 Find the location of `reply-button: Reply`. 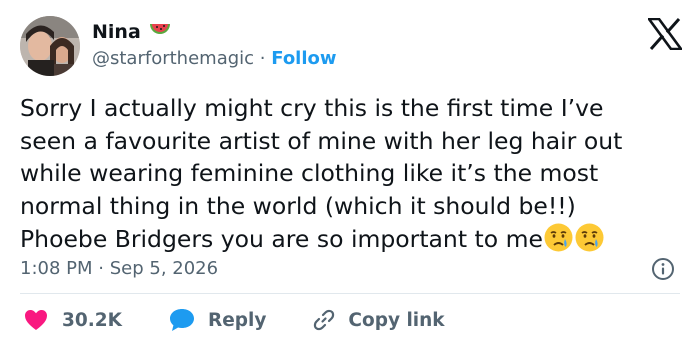

reply-button: Reply is located at coordinates (211, 320).